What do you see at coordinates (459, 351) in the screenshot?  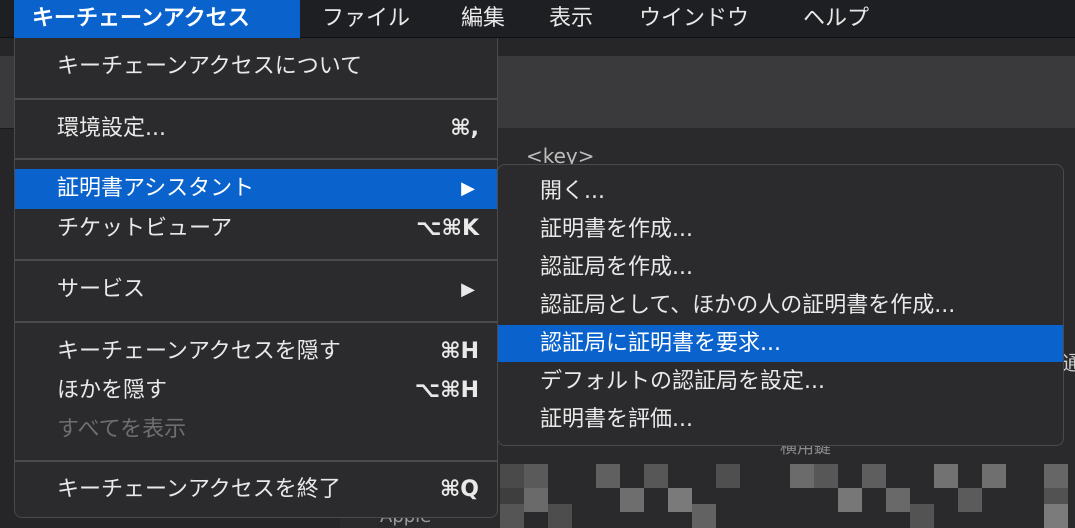 I see `shortcut-label: ⌘H` at bounding box center [459, 351].